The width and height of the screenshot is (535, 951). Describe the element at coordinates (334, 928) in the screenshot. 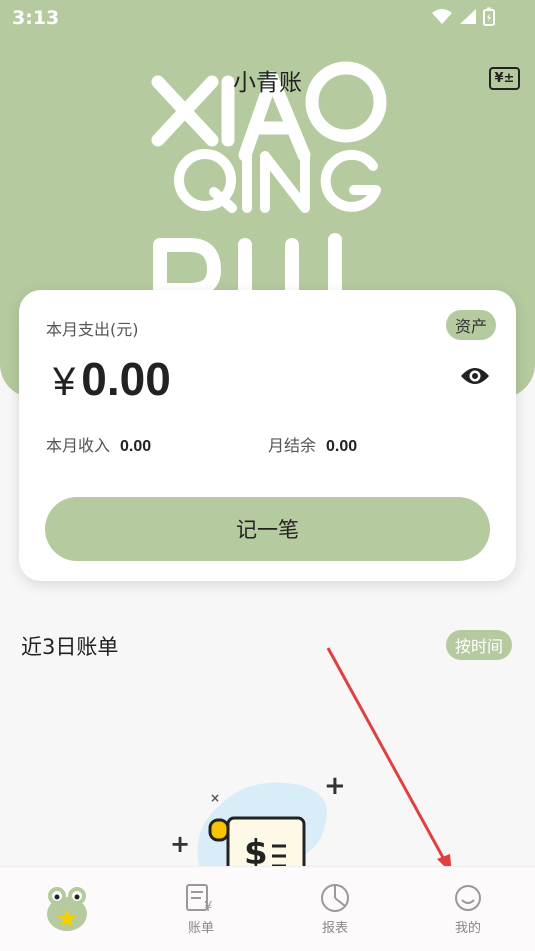

I see `tab-reports-label: 报表` at that location.